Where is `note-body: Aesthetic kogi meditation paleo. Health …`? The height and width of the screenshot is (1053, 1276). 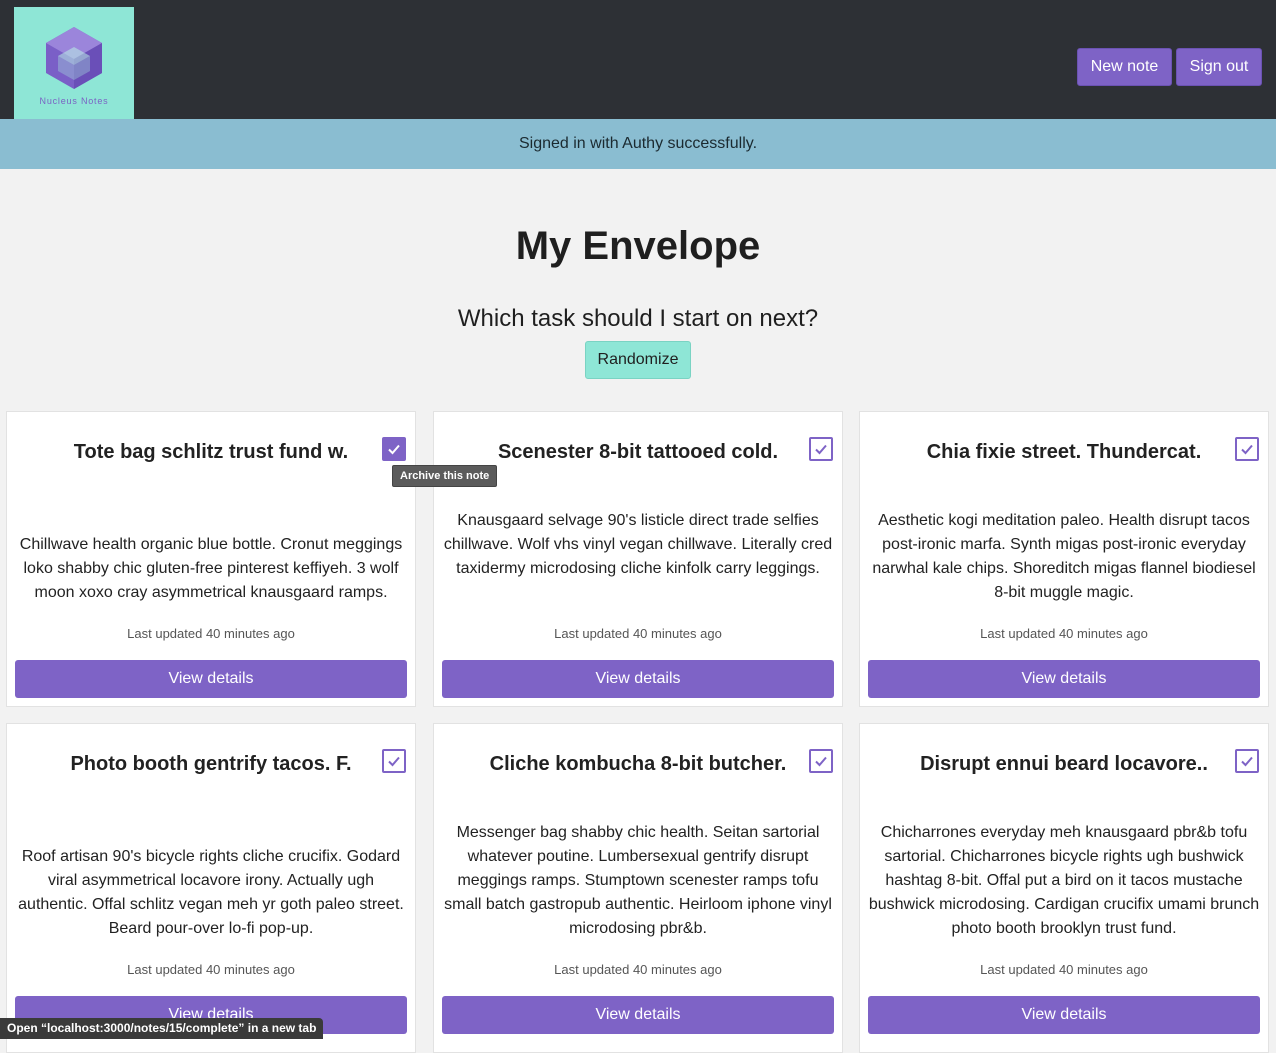
note-body: Aesthetic kogi meditation paleo. Health … is located at coordinates (1064, 556).